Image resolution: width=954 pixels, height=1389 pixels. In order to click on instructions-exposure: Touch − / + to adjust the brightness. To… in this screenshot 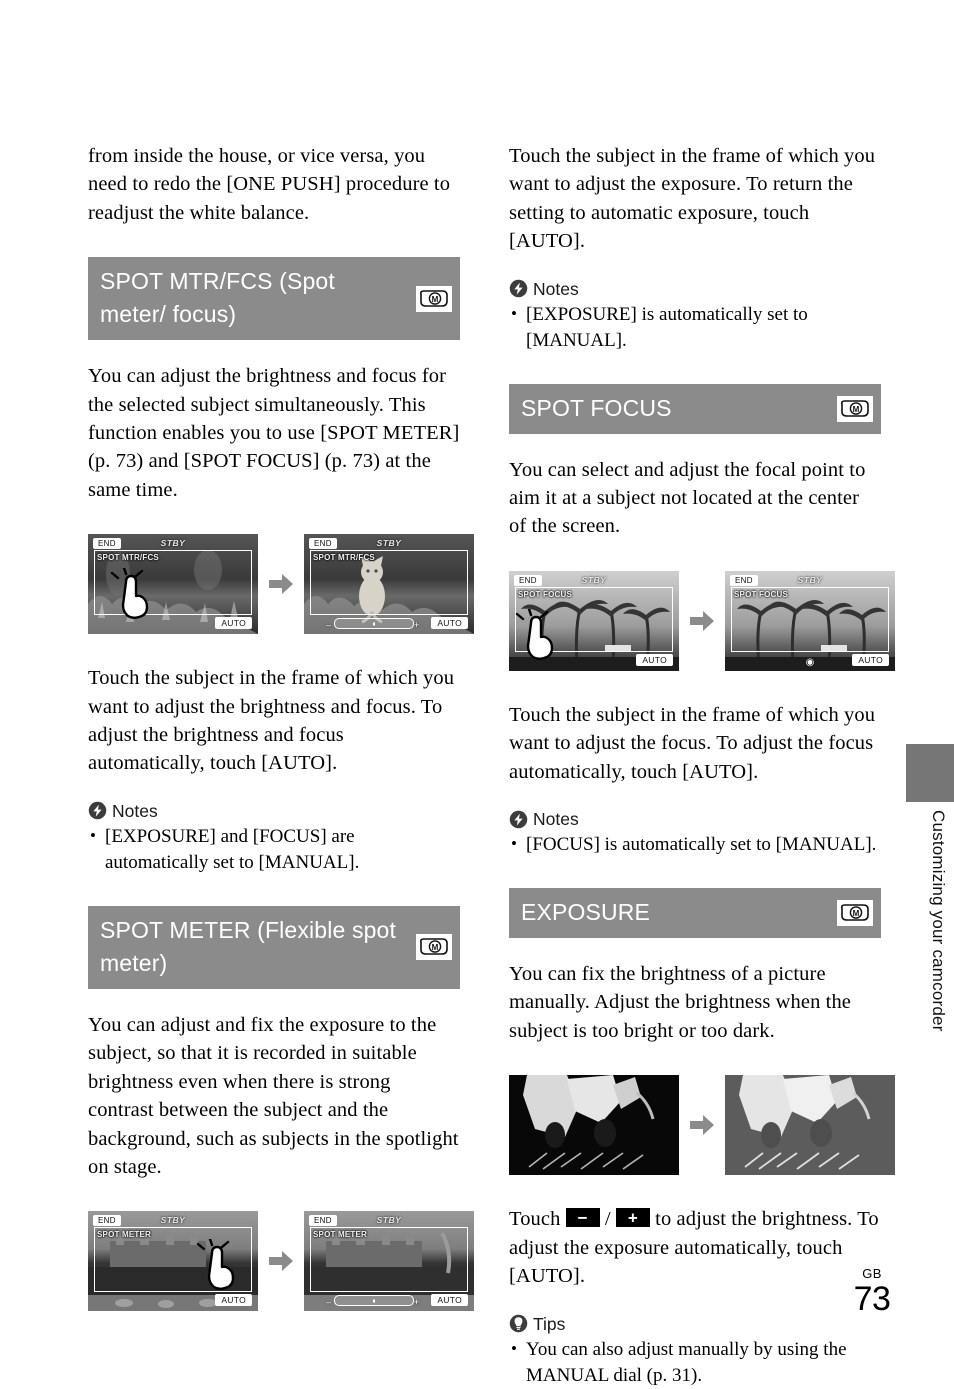, I will do `click(695, 1247)`.